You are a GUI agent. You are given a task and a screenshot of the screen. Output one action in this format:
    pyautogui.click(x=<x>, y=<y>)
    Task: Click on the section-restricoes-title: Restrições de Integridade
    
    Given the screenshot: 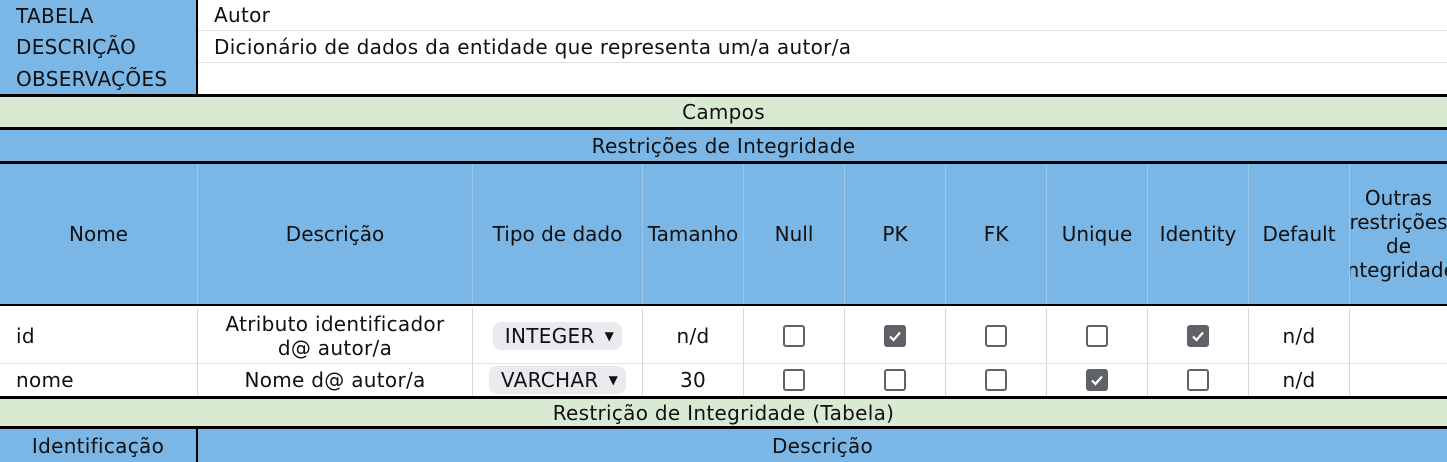 What is the action you would take?
    pyautogui.click(x=723, y=145)
    